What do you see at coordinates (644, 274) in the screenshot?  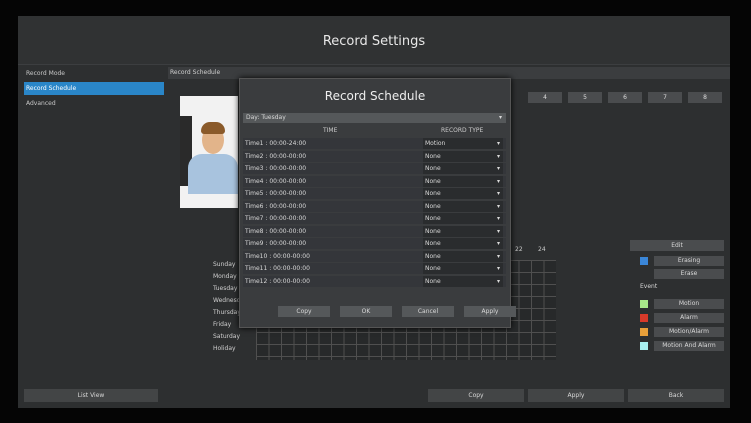 I see `erase-swatch` at bounding box center [644, 274].